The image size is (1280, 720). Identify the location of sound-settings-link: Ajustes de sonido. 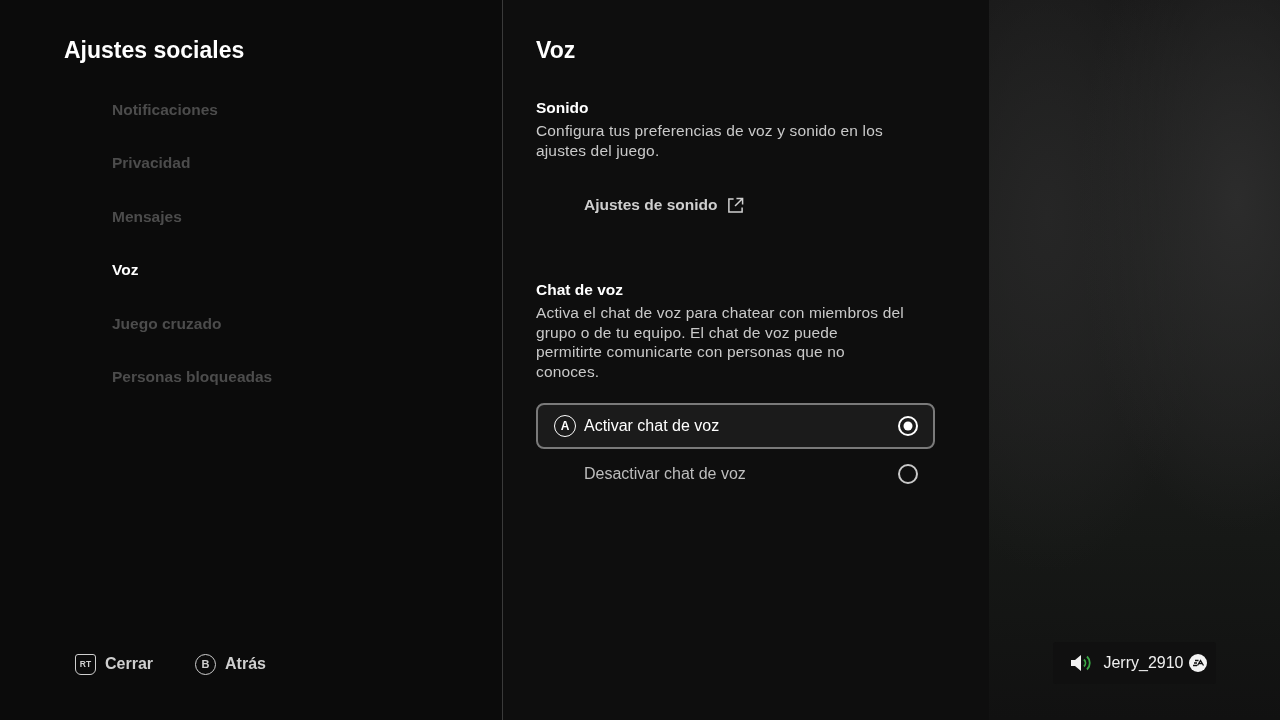
(664, 205).